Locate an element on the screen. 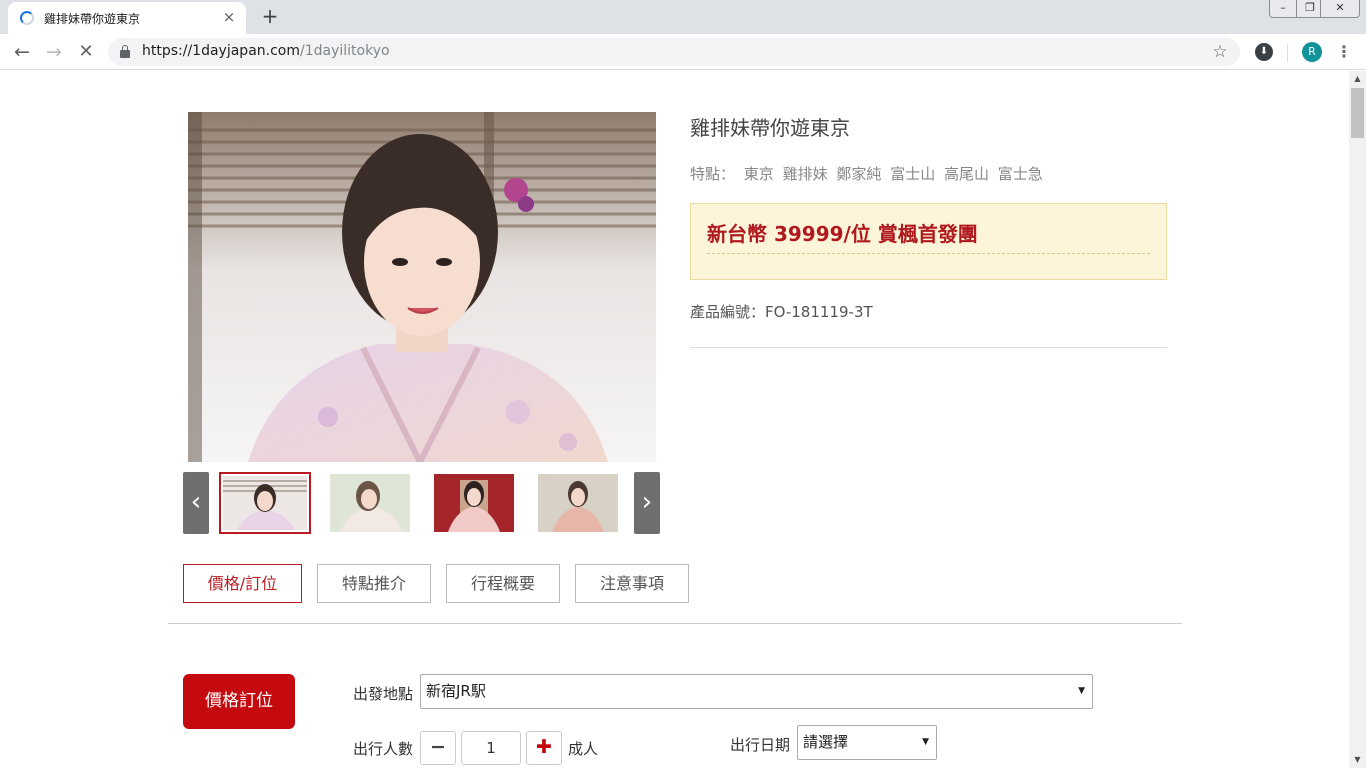  people-label: 出行人數 is located at coordinates (383, 749).